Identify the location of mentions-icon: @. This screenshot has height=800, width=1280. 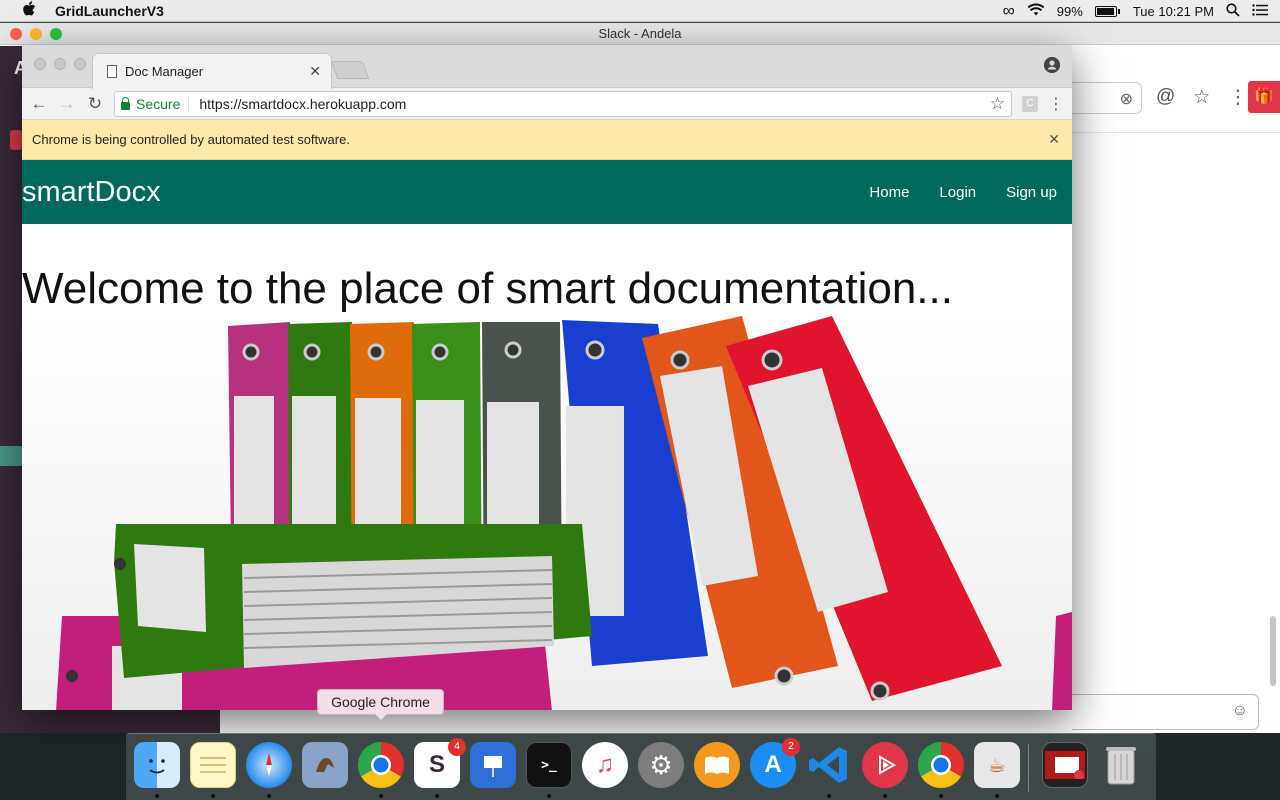
(1165, 97).